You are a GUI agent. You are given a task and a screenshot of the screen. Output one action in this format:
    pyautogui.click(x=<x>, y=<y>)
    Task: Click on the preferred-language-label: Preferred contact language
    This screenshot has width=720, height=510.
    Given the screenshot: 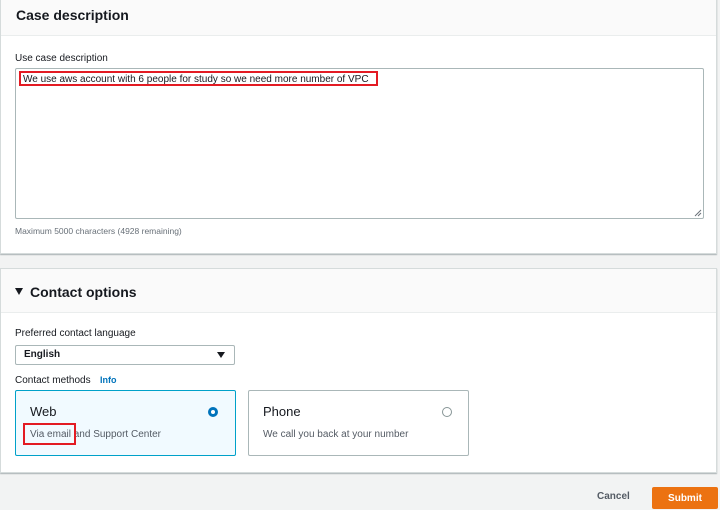 What is the action you would take?
    pyautogui.click(x=75, y=333)
    